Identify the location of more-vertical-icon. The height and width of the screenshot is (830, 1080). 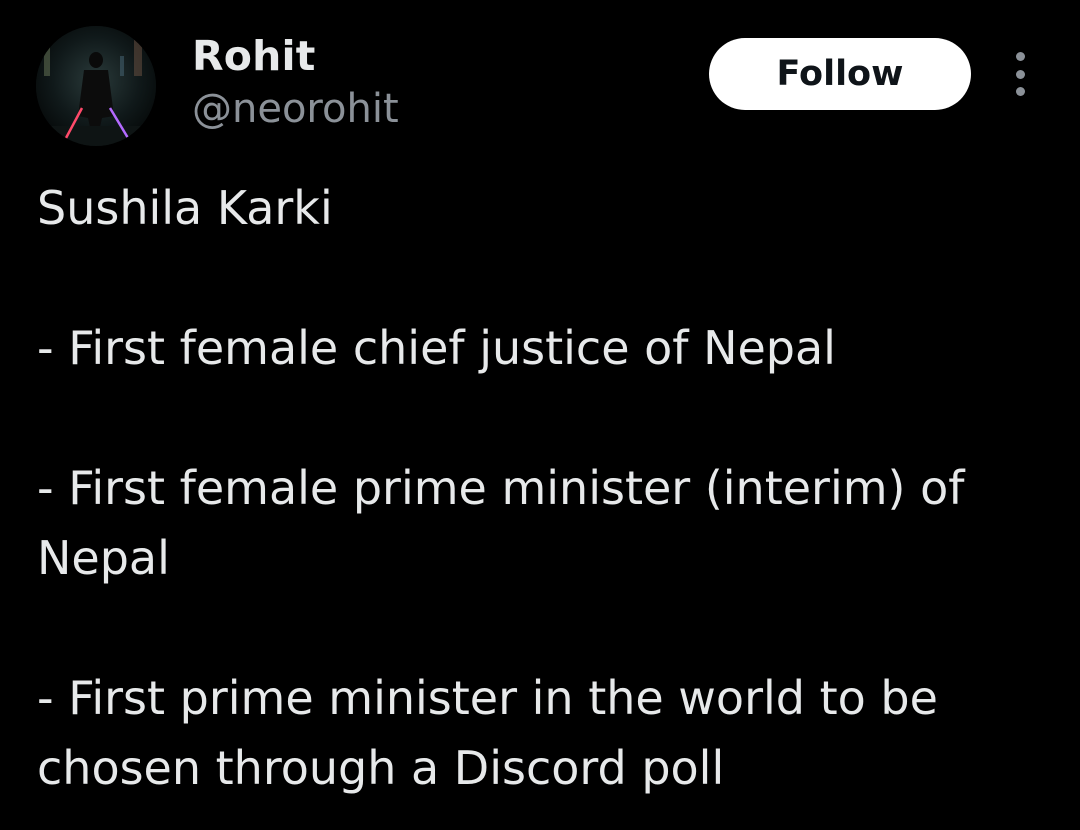
(1020, 74).